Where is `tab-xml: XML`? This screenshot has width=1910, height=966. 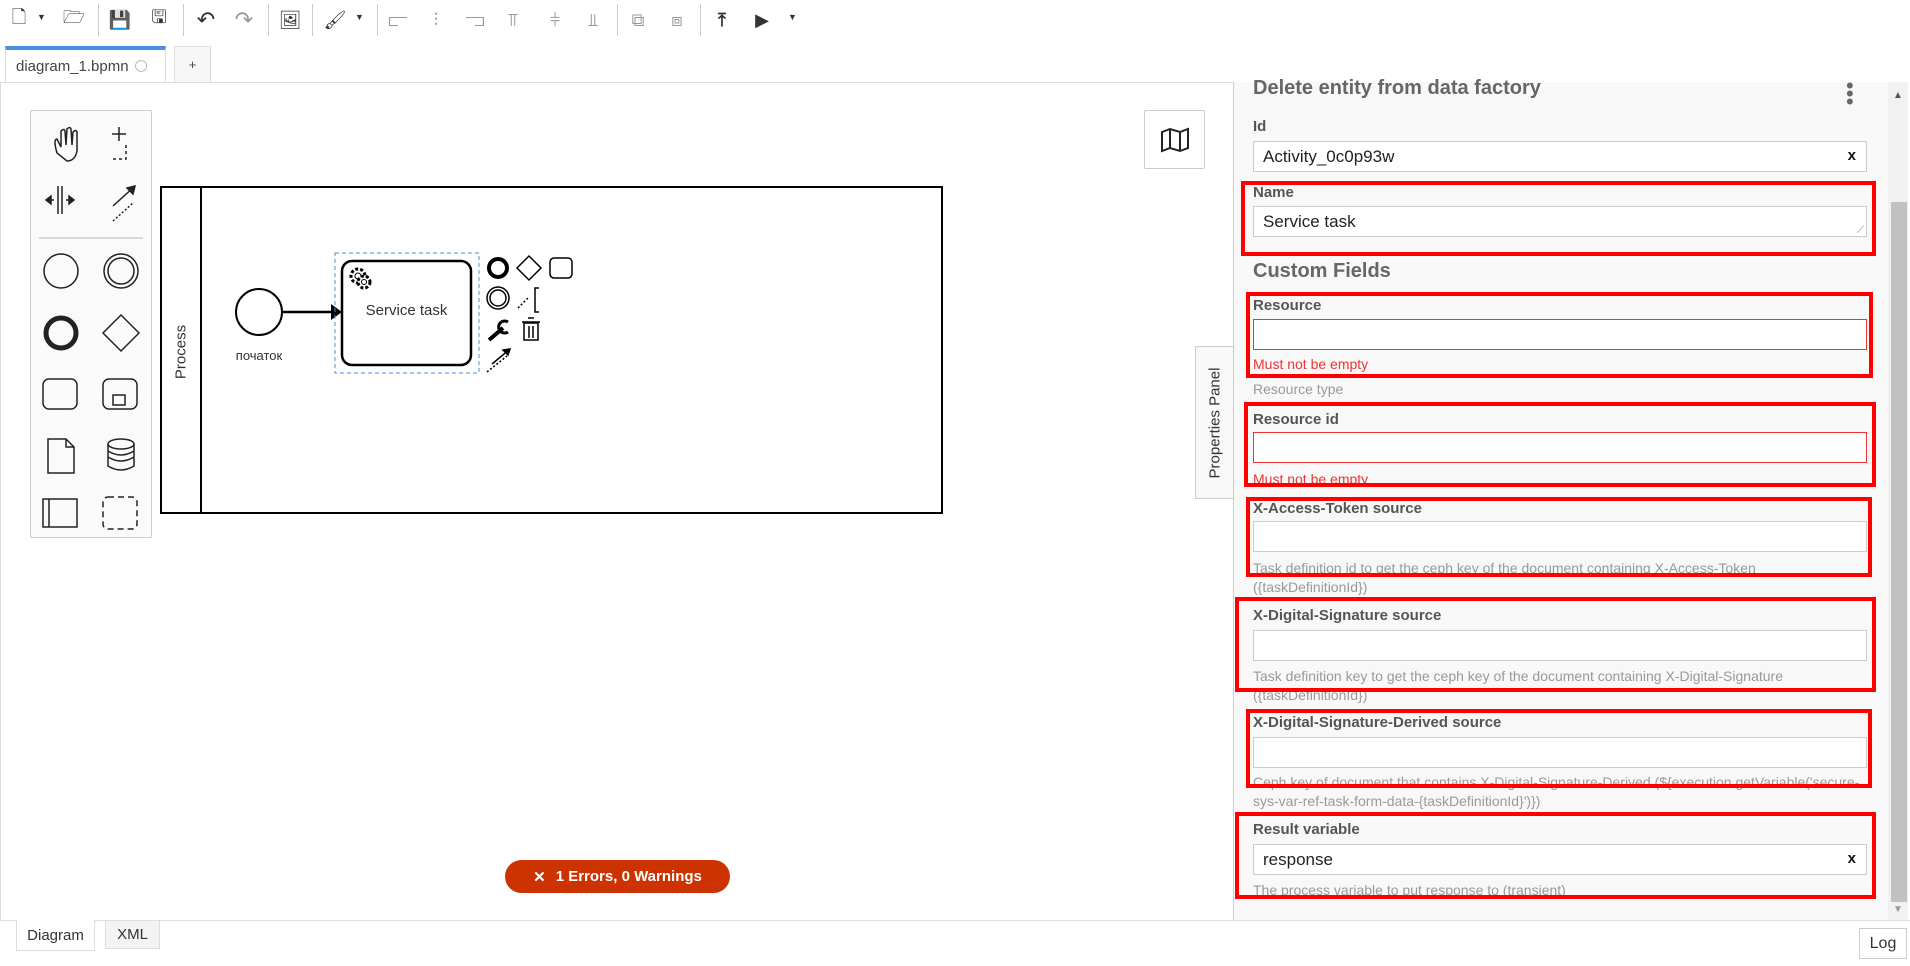
tab-xml: XML is located at coordinates (132, 934).